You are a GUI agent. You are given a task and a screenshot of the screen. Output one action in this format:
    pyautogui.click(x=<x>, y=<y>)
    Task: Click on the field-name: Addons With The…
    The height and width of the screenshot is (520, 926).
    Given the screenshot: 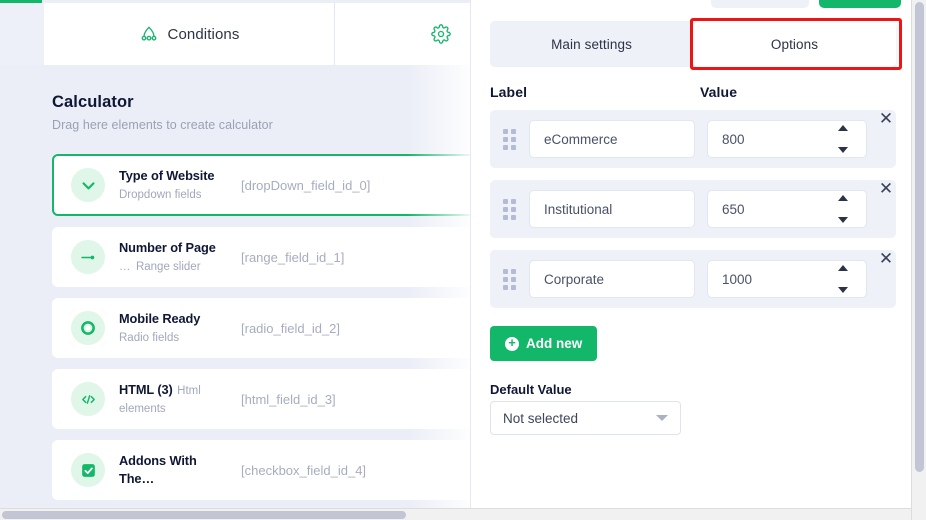 What is the action you would take?
    pyautogui.click(x=158, y=469)
    